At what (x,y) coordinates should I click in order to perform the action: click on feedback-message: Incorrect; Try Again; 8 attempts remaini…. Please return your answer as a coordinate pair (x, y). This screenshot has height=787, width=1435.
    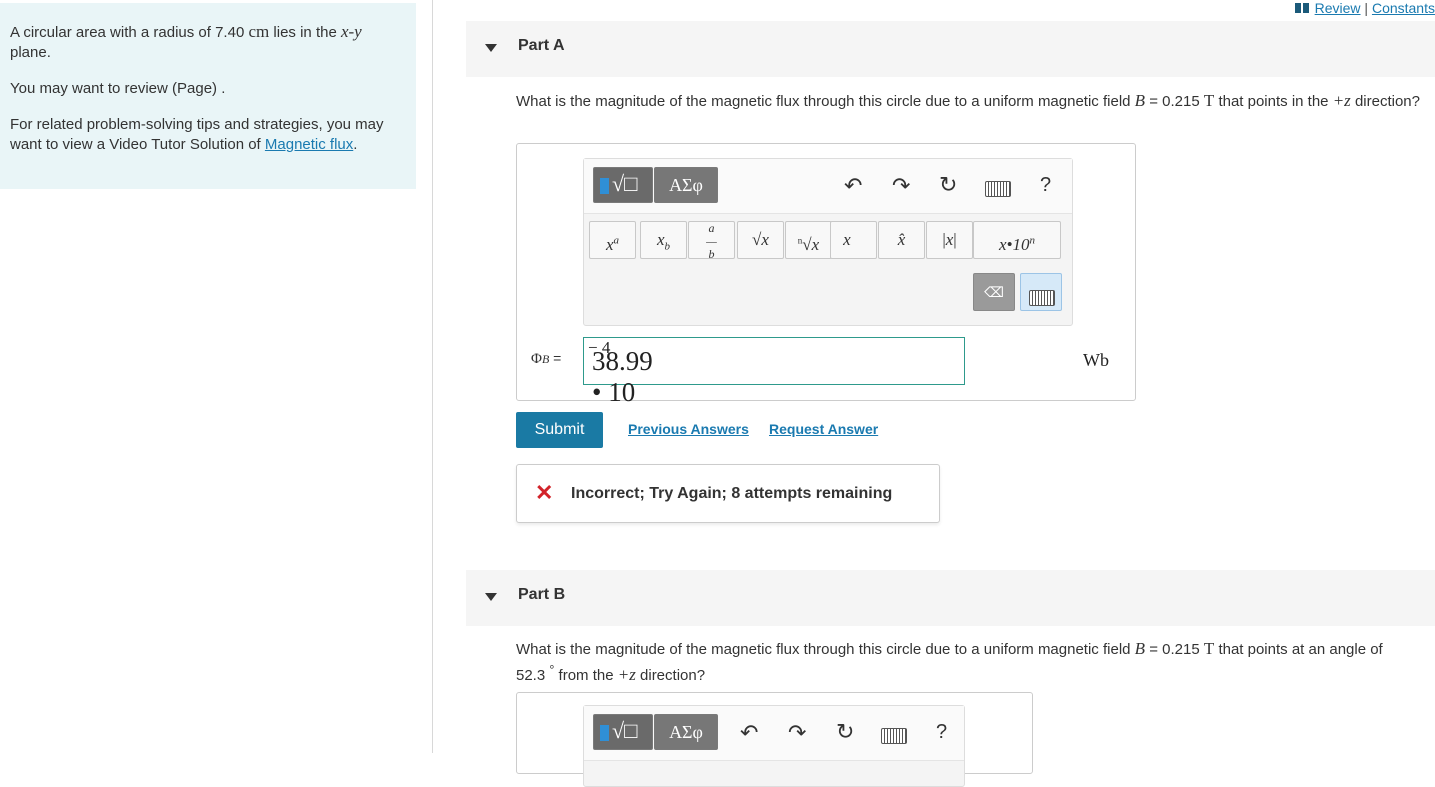
    Looking at the image, I should click on (732, 493).